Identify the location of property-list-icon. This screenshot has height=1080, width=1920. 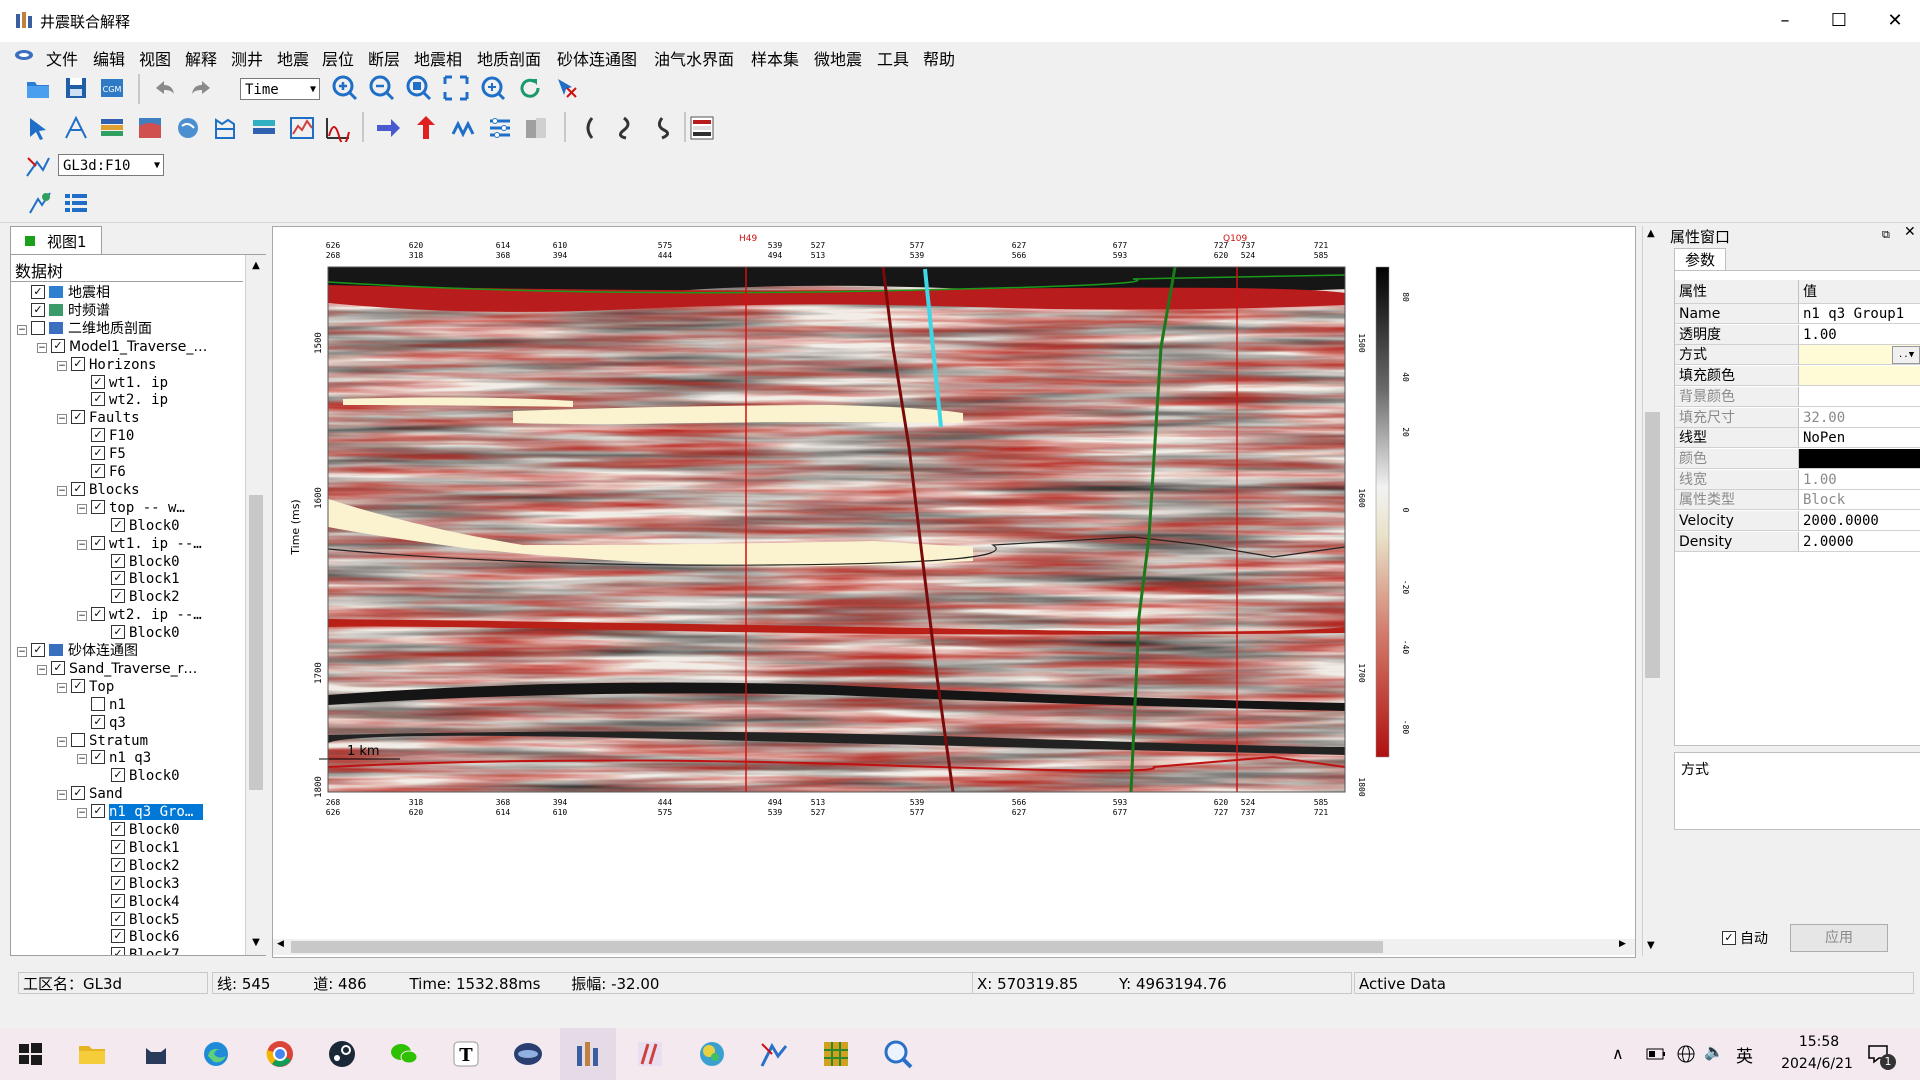
(76, 203).